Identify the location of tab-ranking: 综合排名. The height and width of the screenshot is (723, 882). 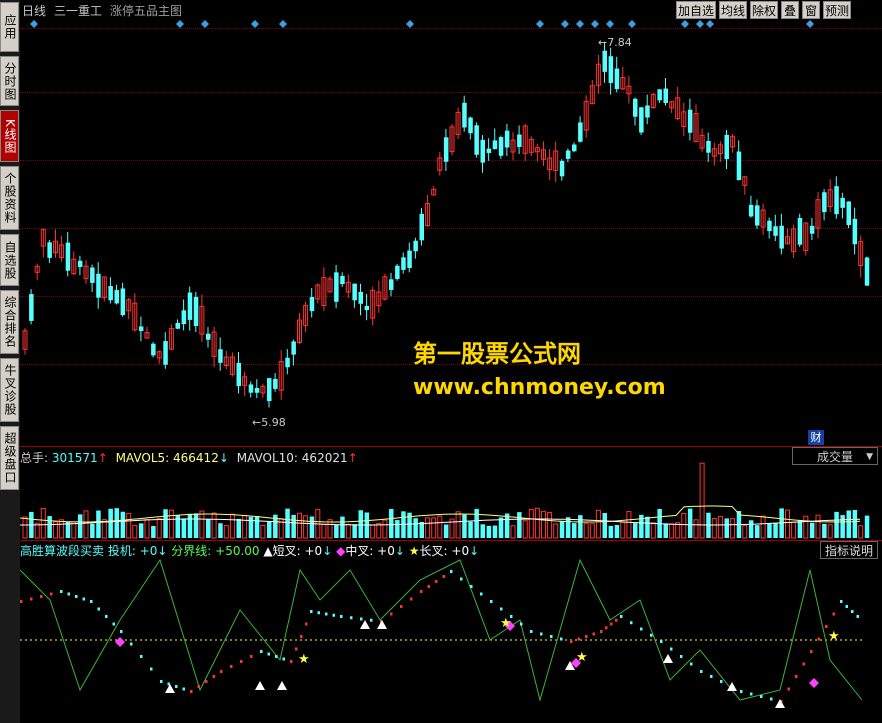
(9, 322).